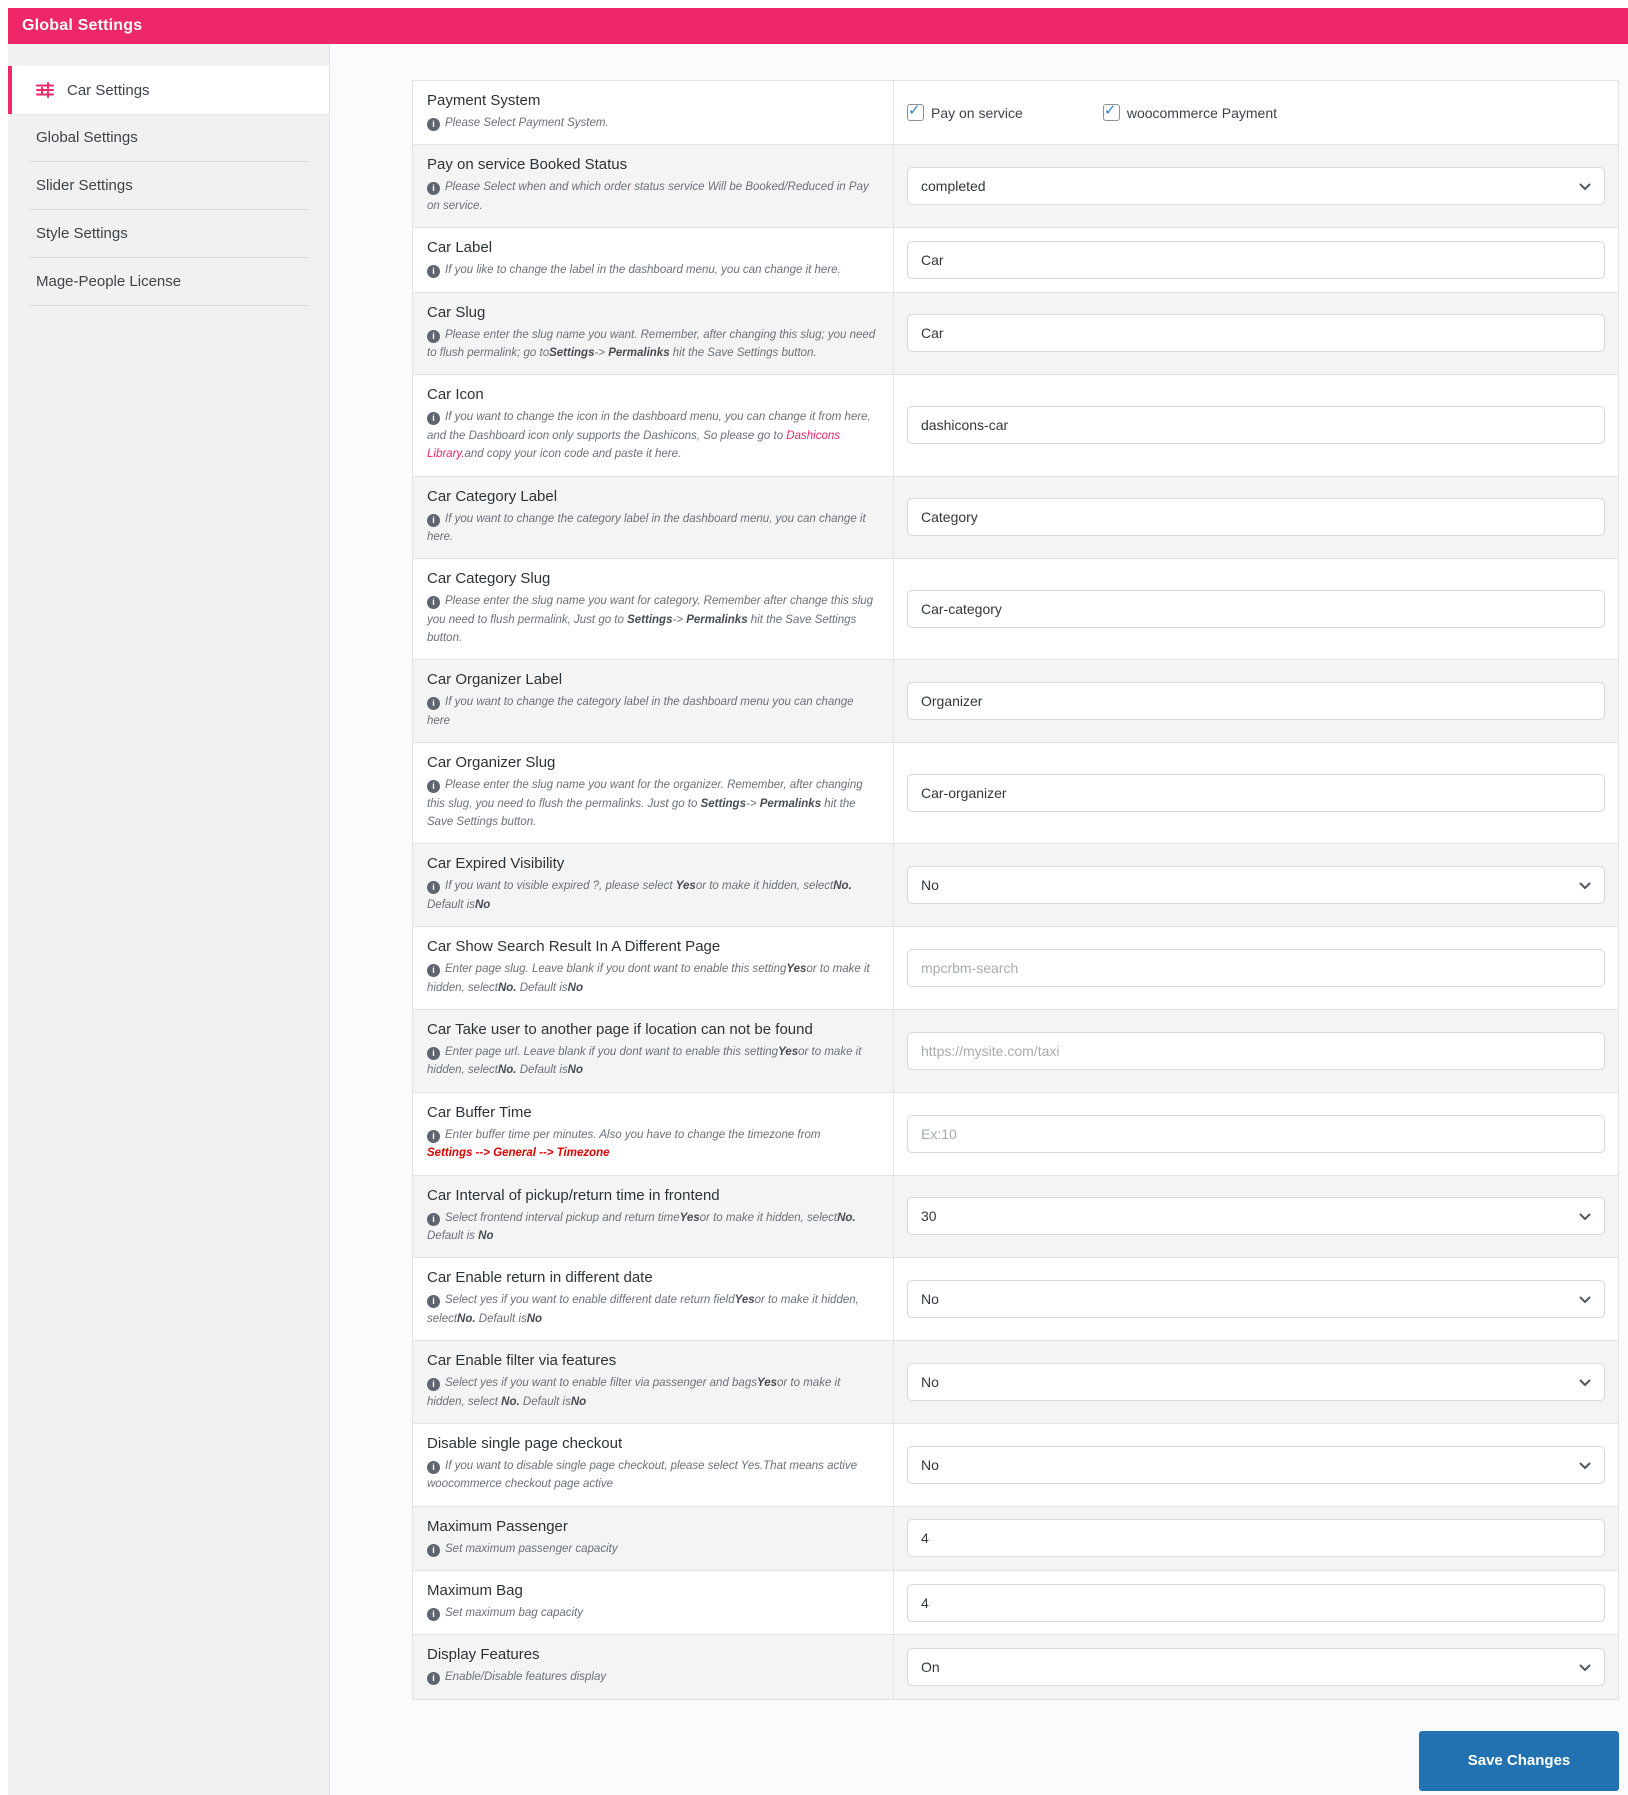 The width and height of the screenshot is (1628, 1795). Describe the element at coordinates (1256, 1538) in the screenshot. I see `maximum-passenger-input` at that location.